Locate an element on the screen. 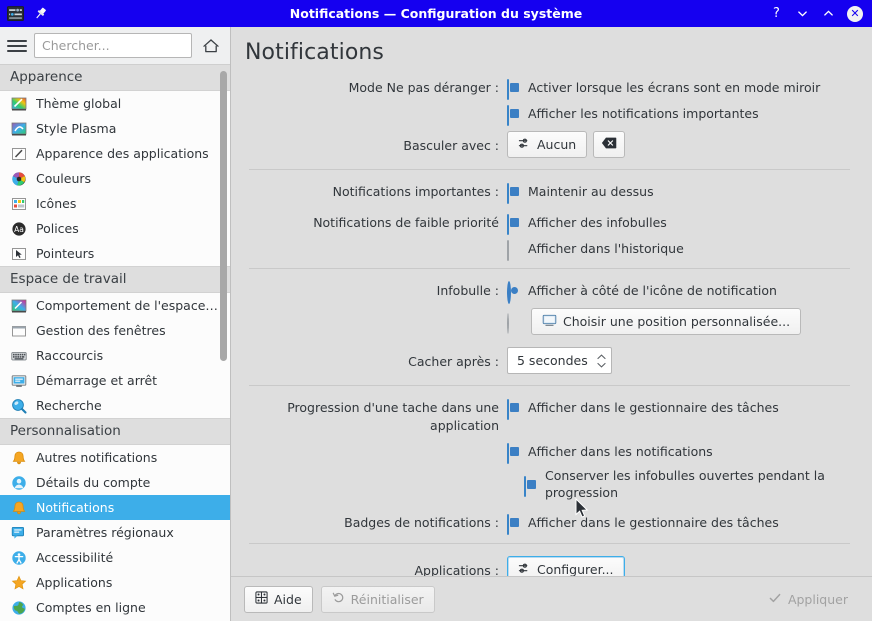 This screenshot has height=621, width=872. sidebar-item-search-module: Recherche is located at coordinates (115, 405).